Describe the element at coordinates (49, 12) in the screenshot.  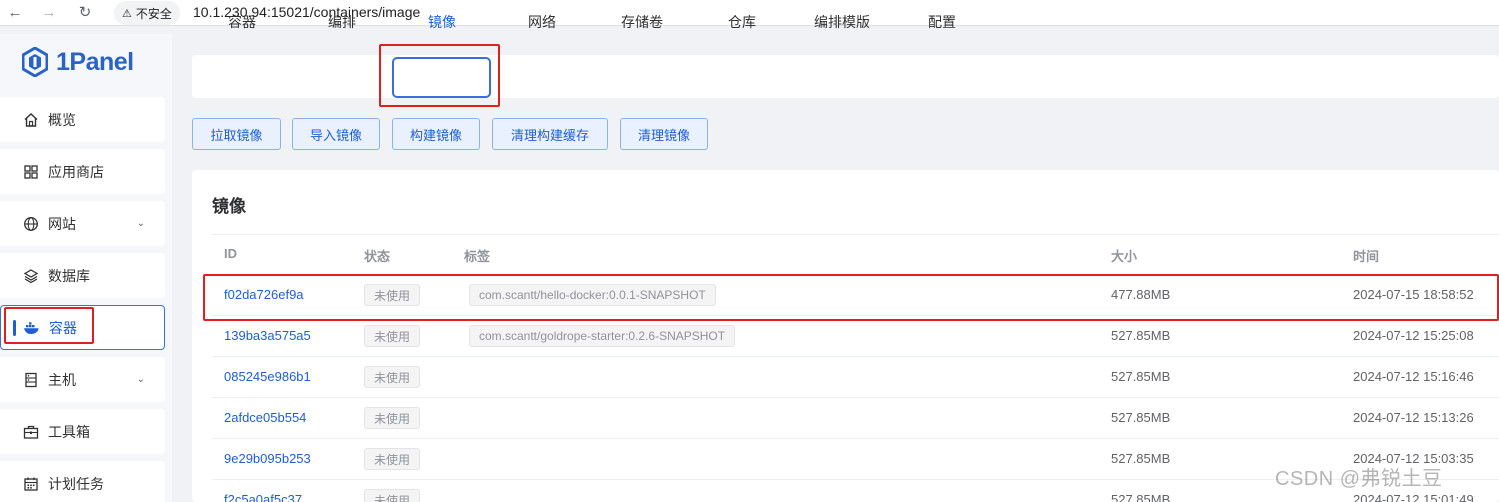
I see `forward-arrow-icon: →` at that location.